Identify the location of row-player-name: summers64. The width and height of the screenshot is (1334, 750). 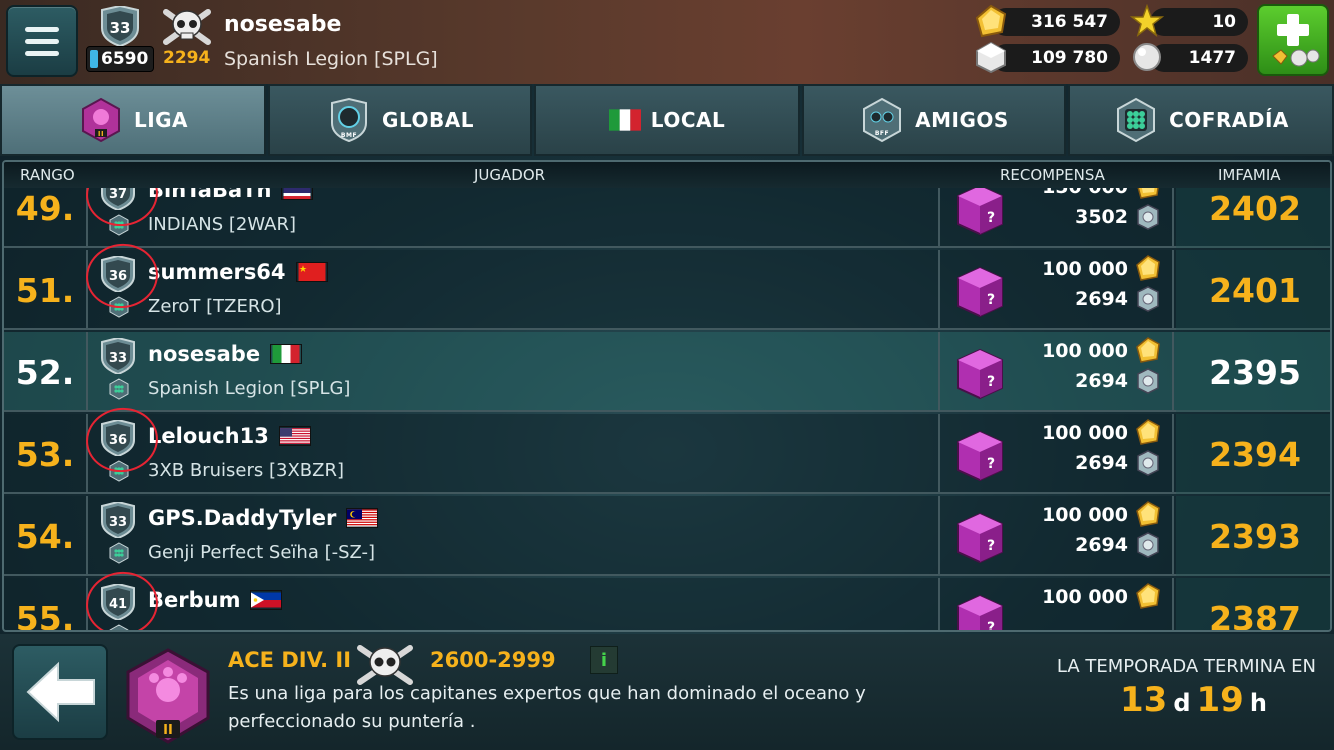
(238, 272).